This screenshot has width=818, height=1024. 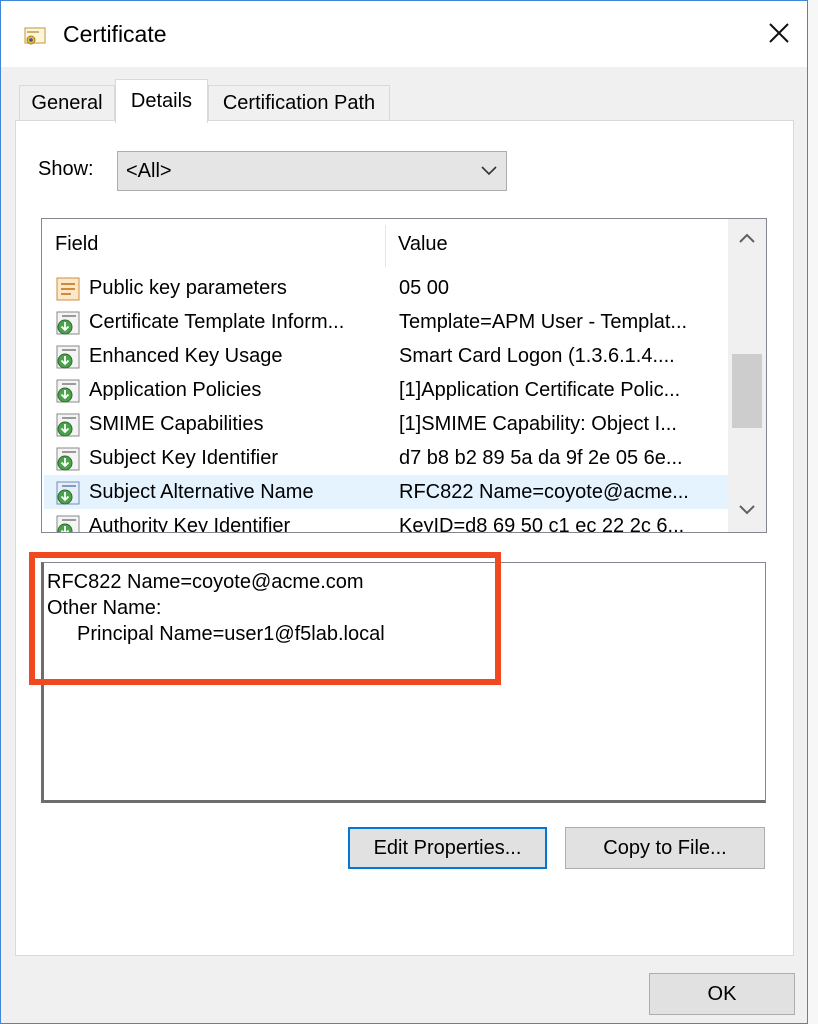 What do you see at coordinates (35, 35) in the screenshot?
I see `certificate-icon` at bounding box center [35, 35].